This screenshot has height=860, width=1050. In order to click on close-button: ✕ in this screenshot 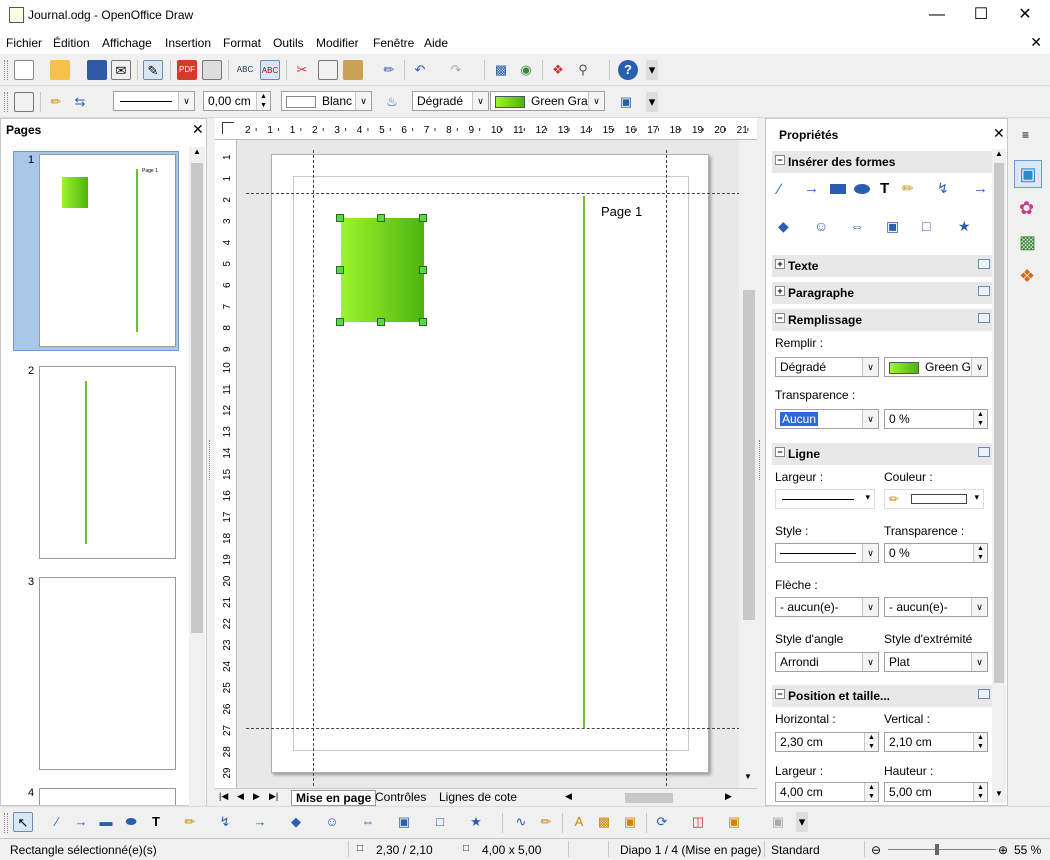, I will do `click(1025, 15)`.